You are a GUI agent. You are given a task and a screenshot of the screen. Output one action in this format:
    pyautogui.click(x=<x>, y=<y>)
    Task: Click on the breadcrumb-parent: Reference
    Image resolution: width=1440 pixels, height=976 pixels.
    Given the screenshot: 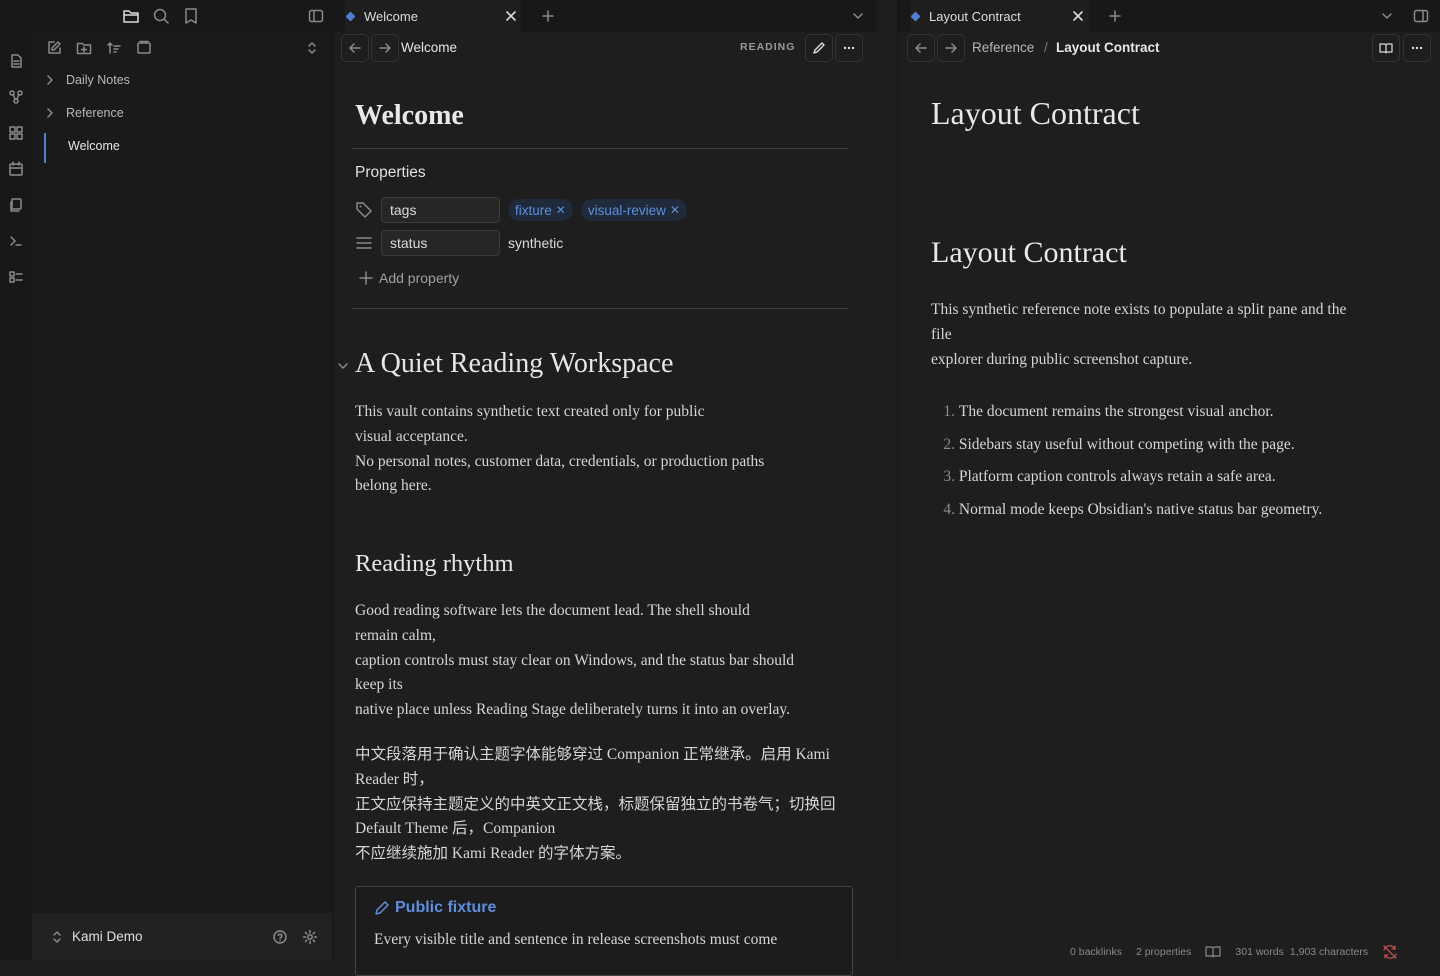 What is the action you would take?
    pyautogui.click(x=1003, y=47)
    